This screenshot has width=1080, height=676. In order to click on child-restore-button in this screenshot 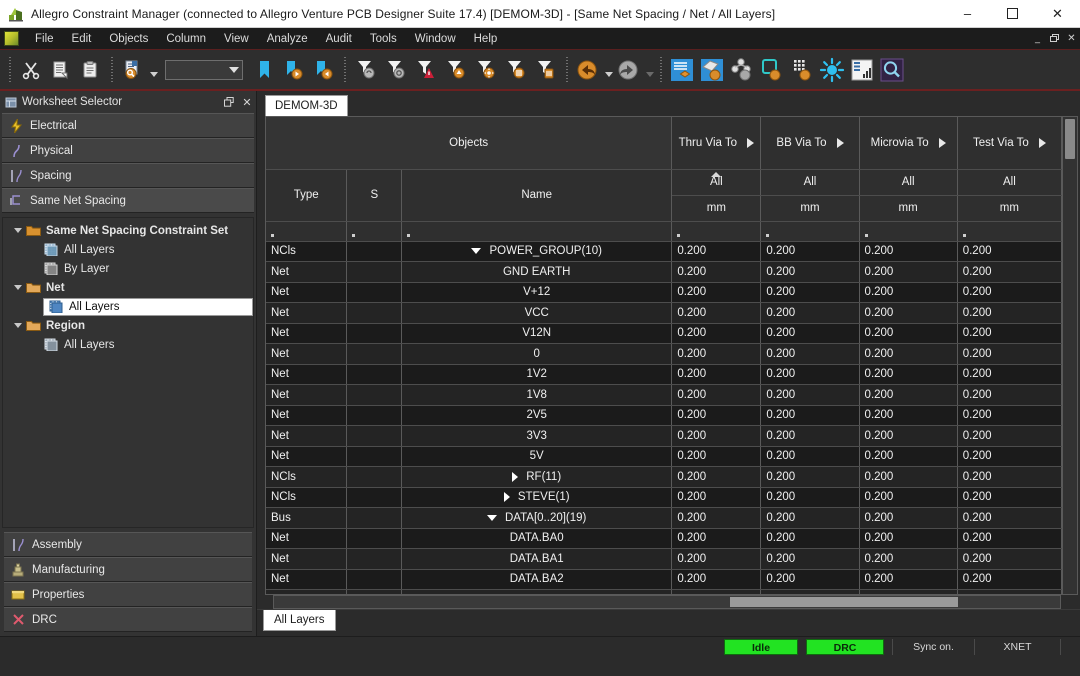, I will do `click(1054, 38)`.